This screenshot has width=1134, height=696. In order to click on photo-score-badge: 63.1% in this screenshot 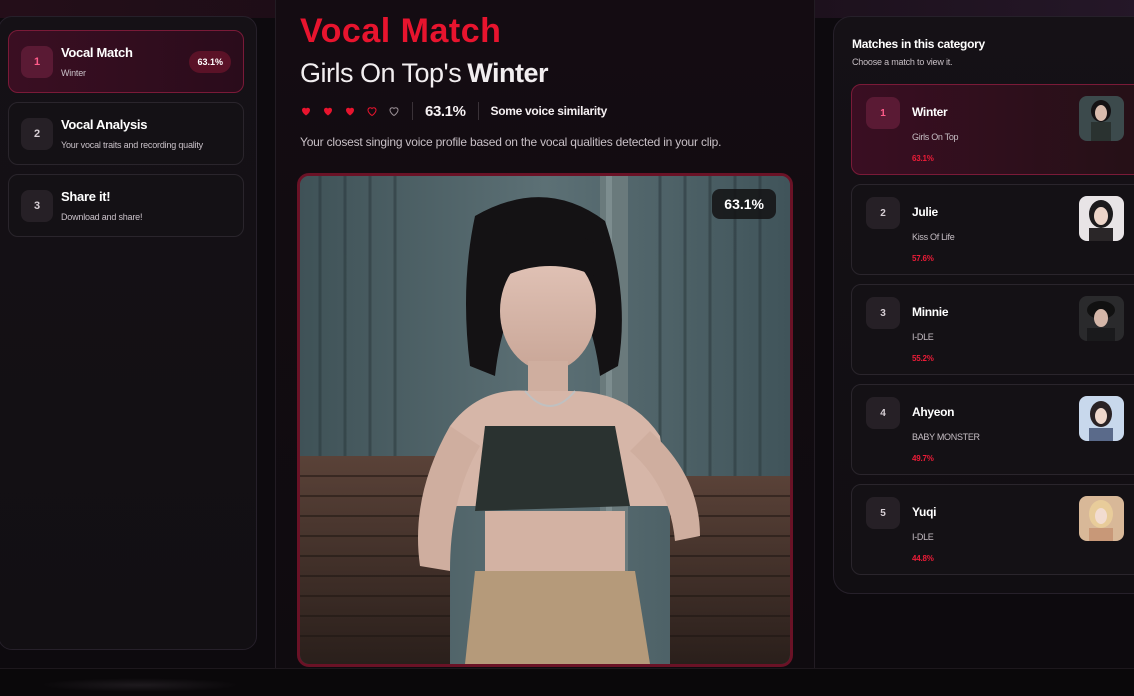, I will do `click(744, 204)`.